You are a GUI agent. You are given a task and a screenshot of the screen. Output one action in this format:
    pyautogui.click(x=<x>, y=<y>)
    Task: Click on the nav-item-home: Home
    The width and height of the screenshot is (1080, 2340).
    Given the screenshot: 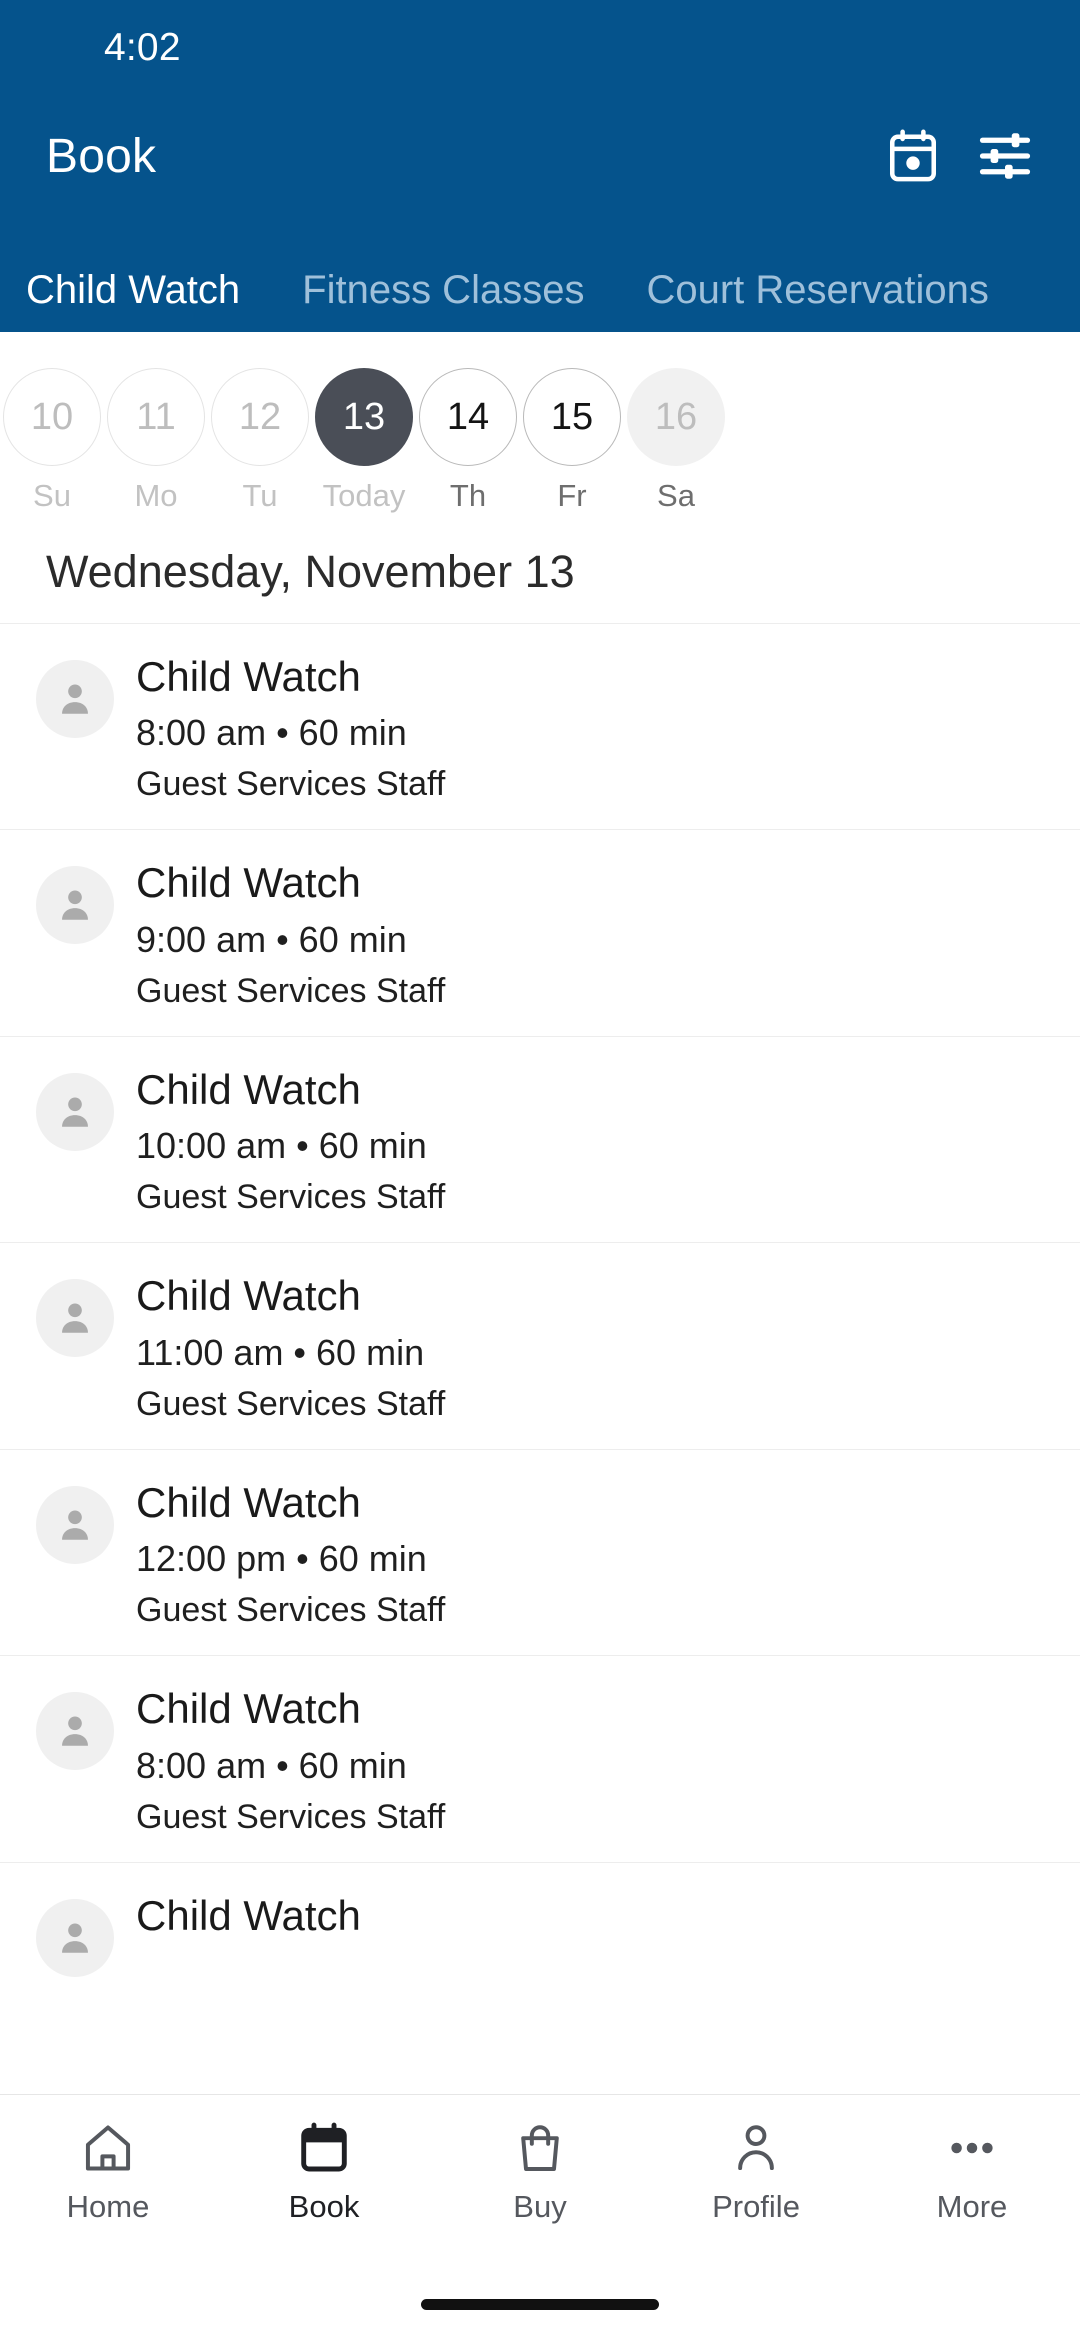 What is the action you would take?
    pyautogui.click(x=108, y=2169)
    